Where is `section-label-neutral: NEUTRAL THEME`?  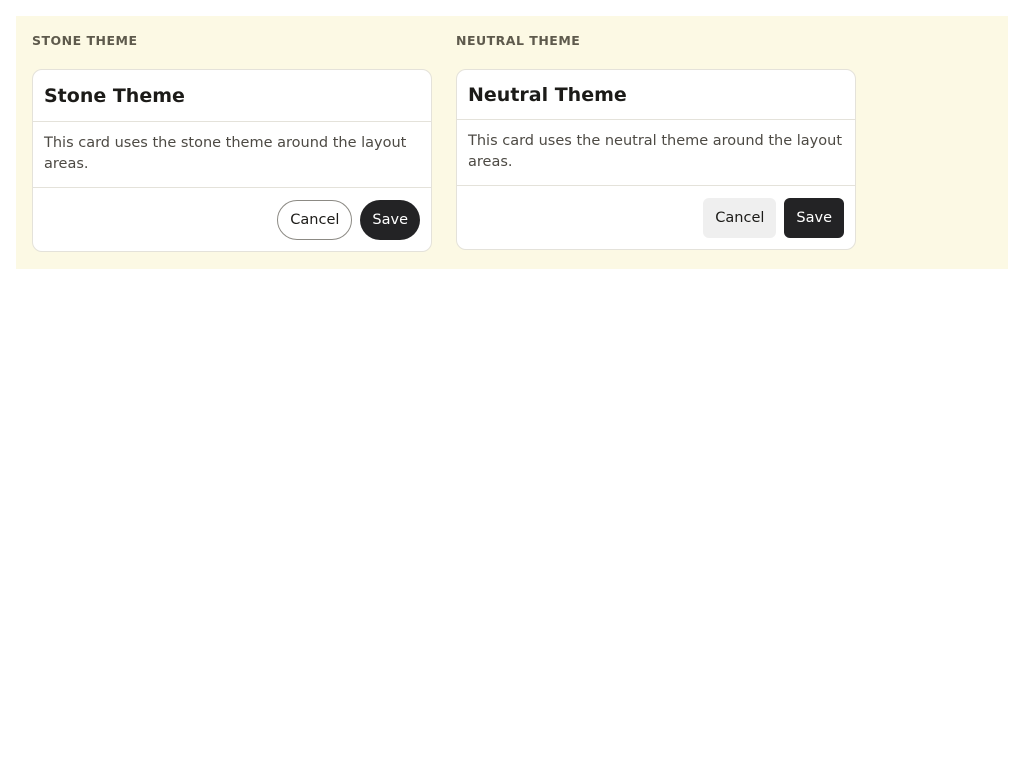
section-label-neutral: NEUTRAL THEME is located at coordinates (518, 40).